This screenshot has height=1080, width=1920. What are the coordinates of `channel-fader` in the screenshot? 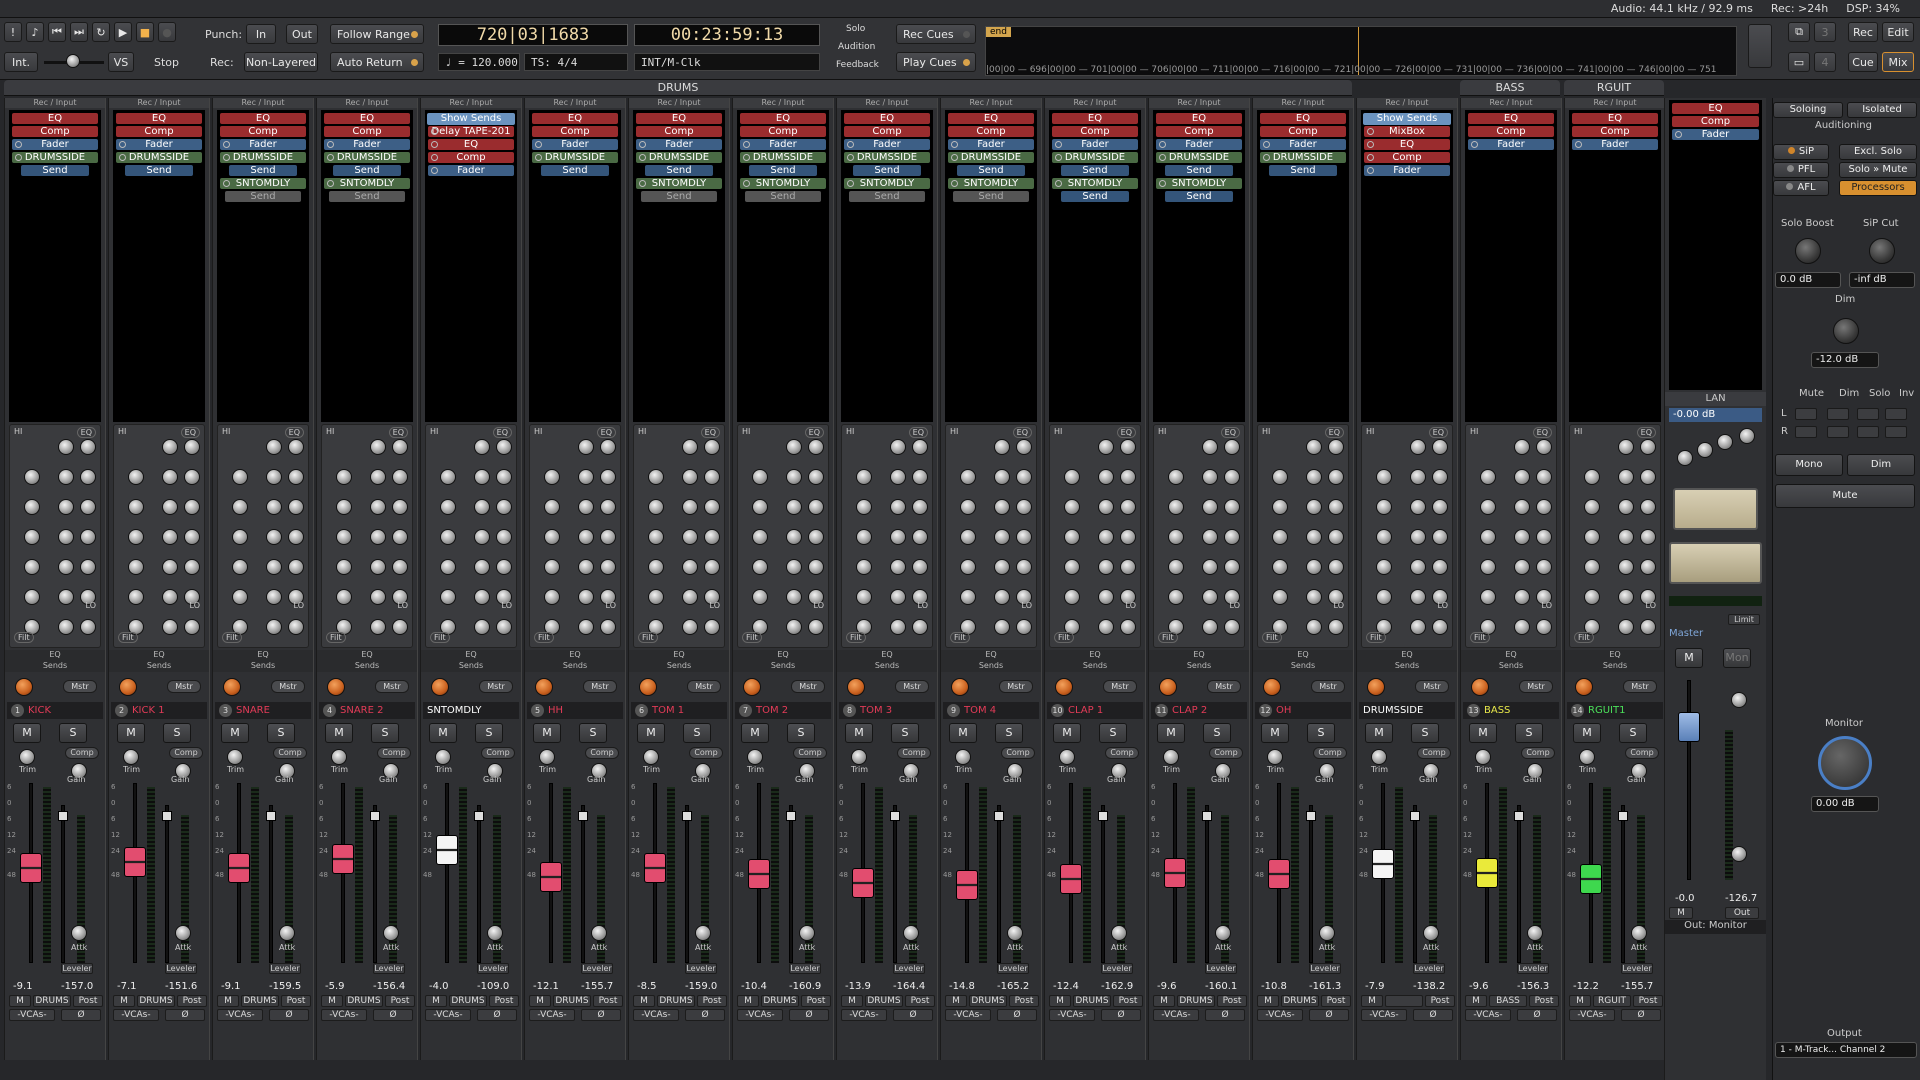 It's located at (1383, 863).